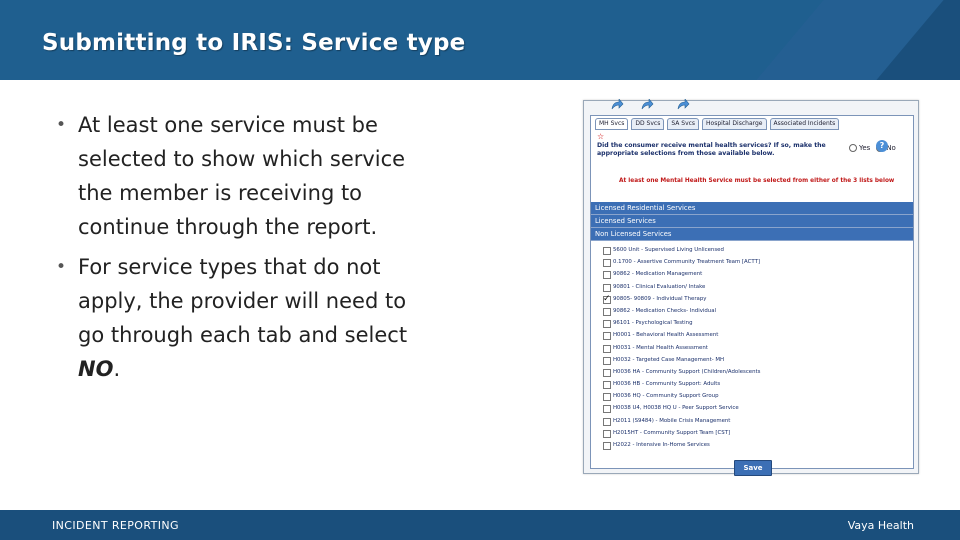 The height and width of the screenshot is (540, 960). Describe the element at coordinates (672, 420) in the screenshot. I see `service-label: H2011 (S9484) - Mobile Crisis Management` at that location.